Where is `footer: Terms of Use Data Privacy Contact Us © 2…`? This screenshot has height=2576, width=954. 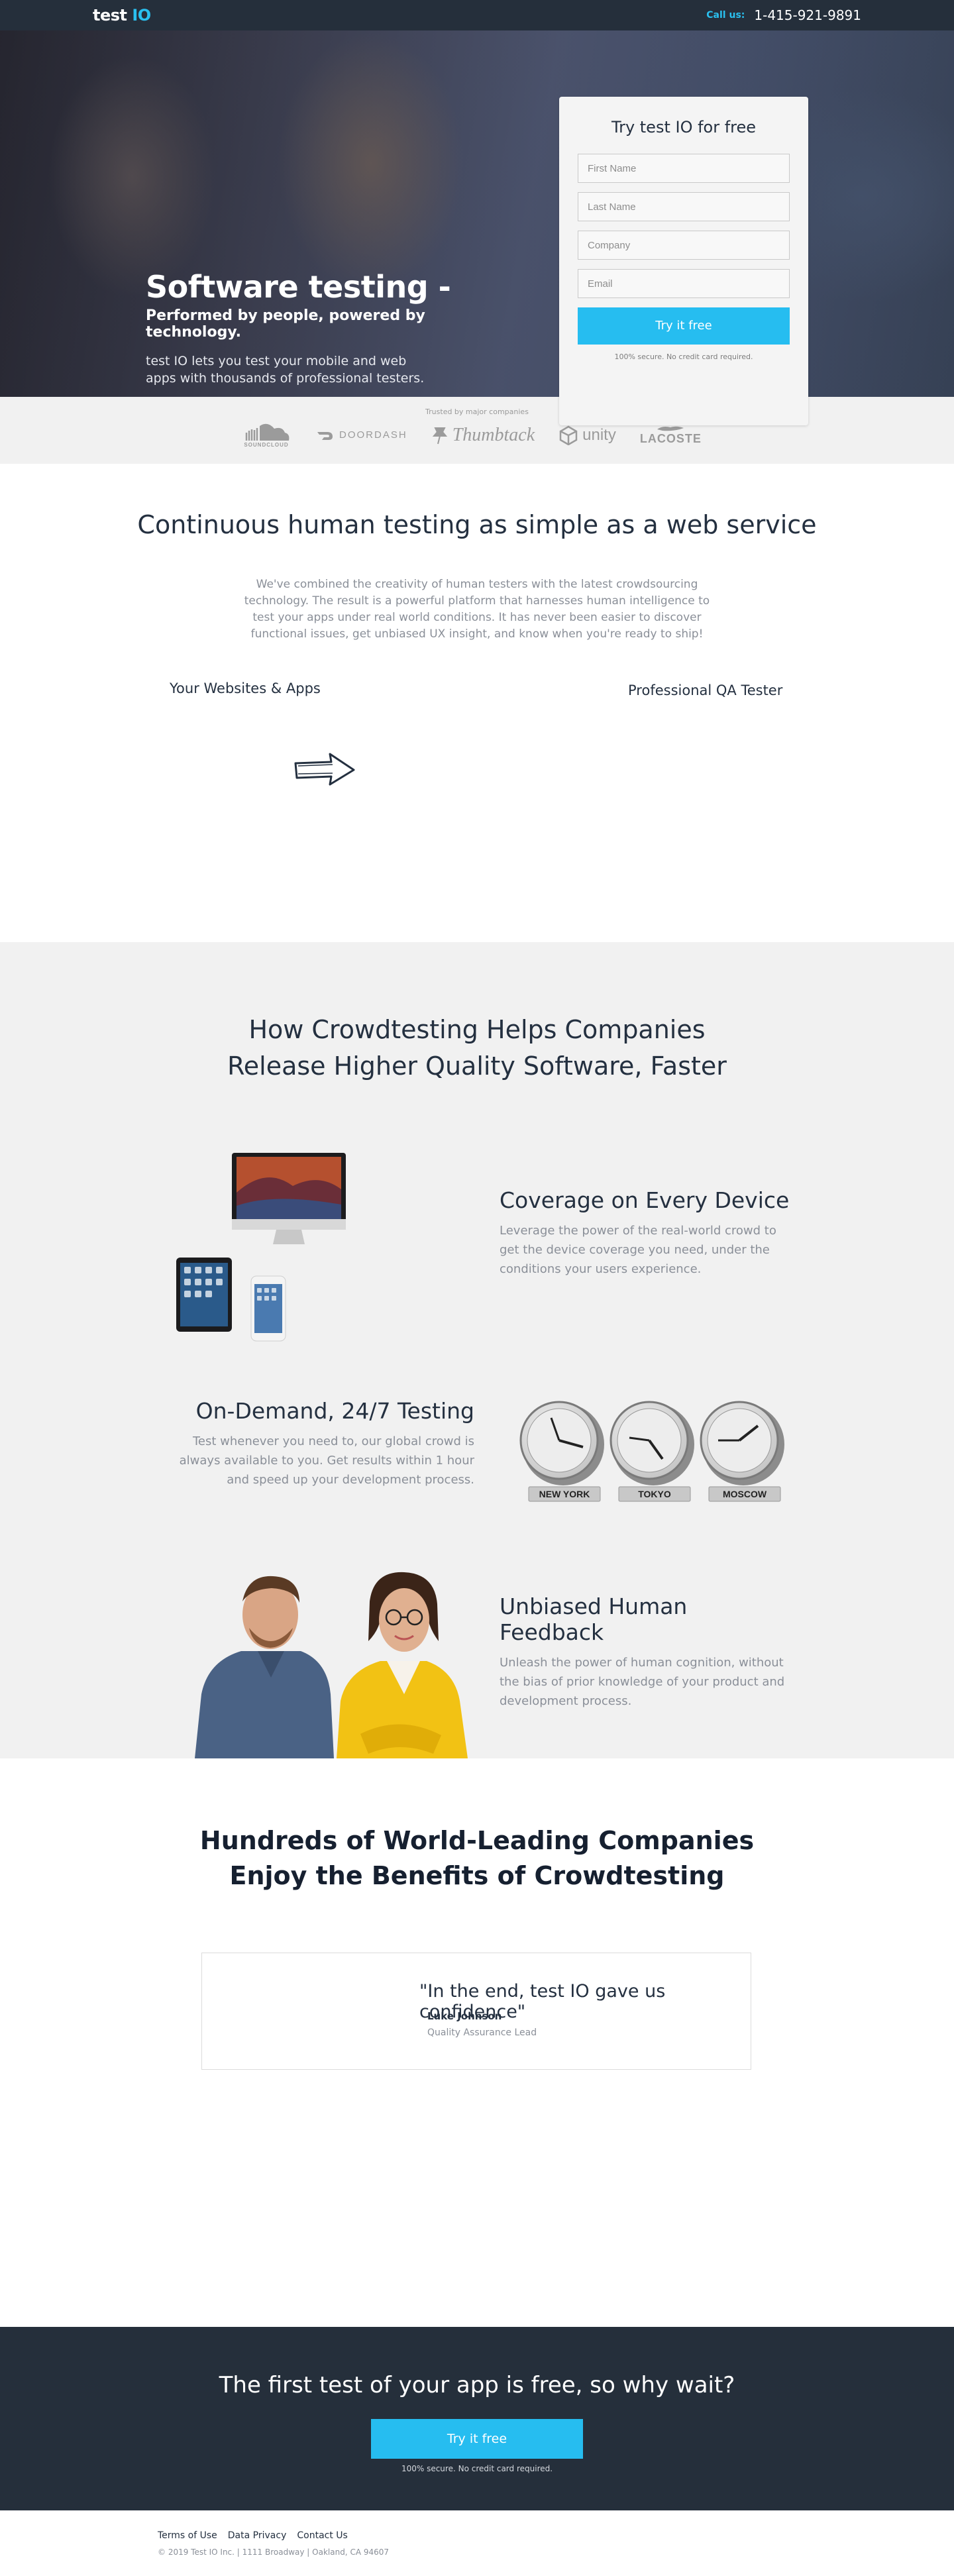
footer: Terms of Use Data Privacy Contact Us © 2… is located at coordinates (477, 2540).